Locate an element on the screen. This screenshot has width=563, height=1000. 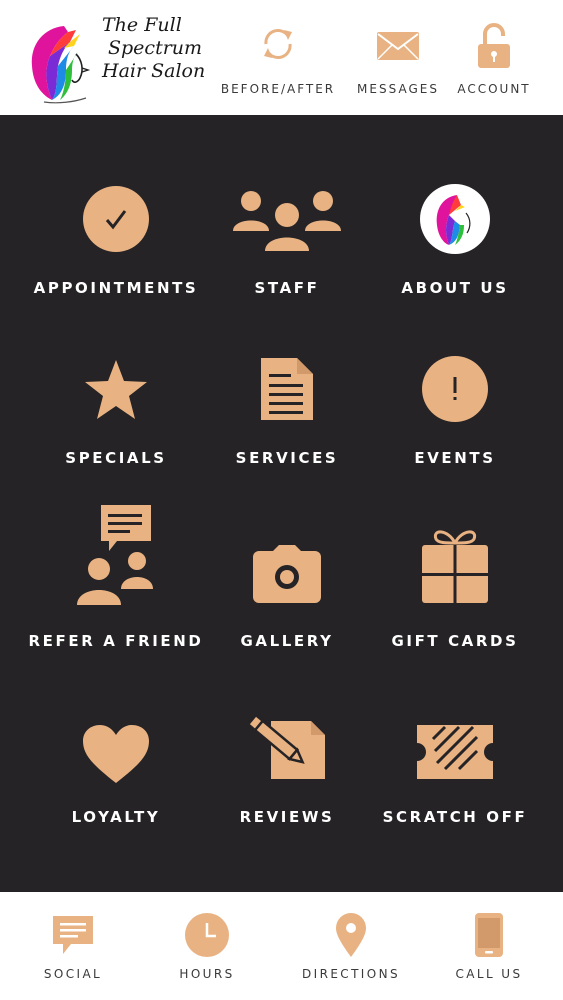
salon-name-line3: Hair Salon is located at coordinates (154, 71).